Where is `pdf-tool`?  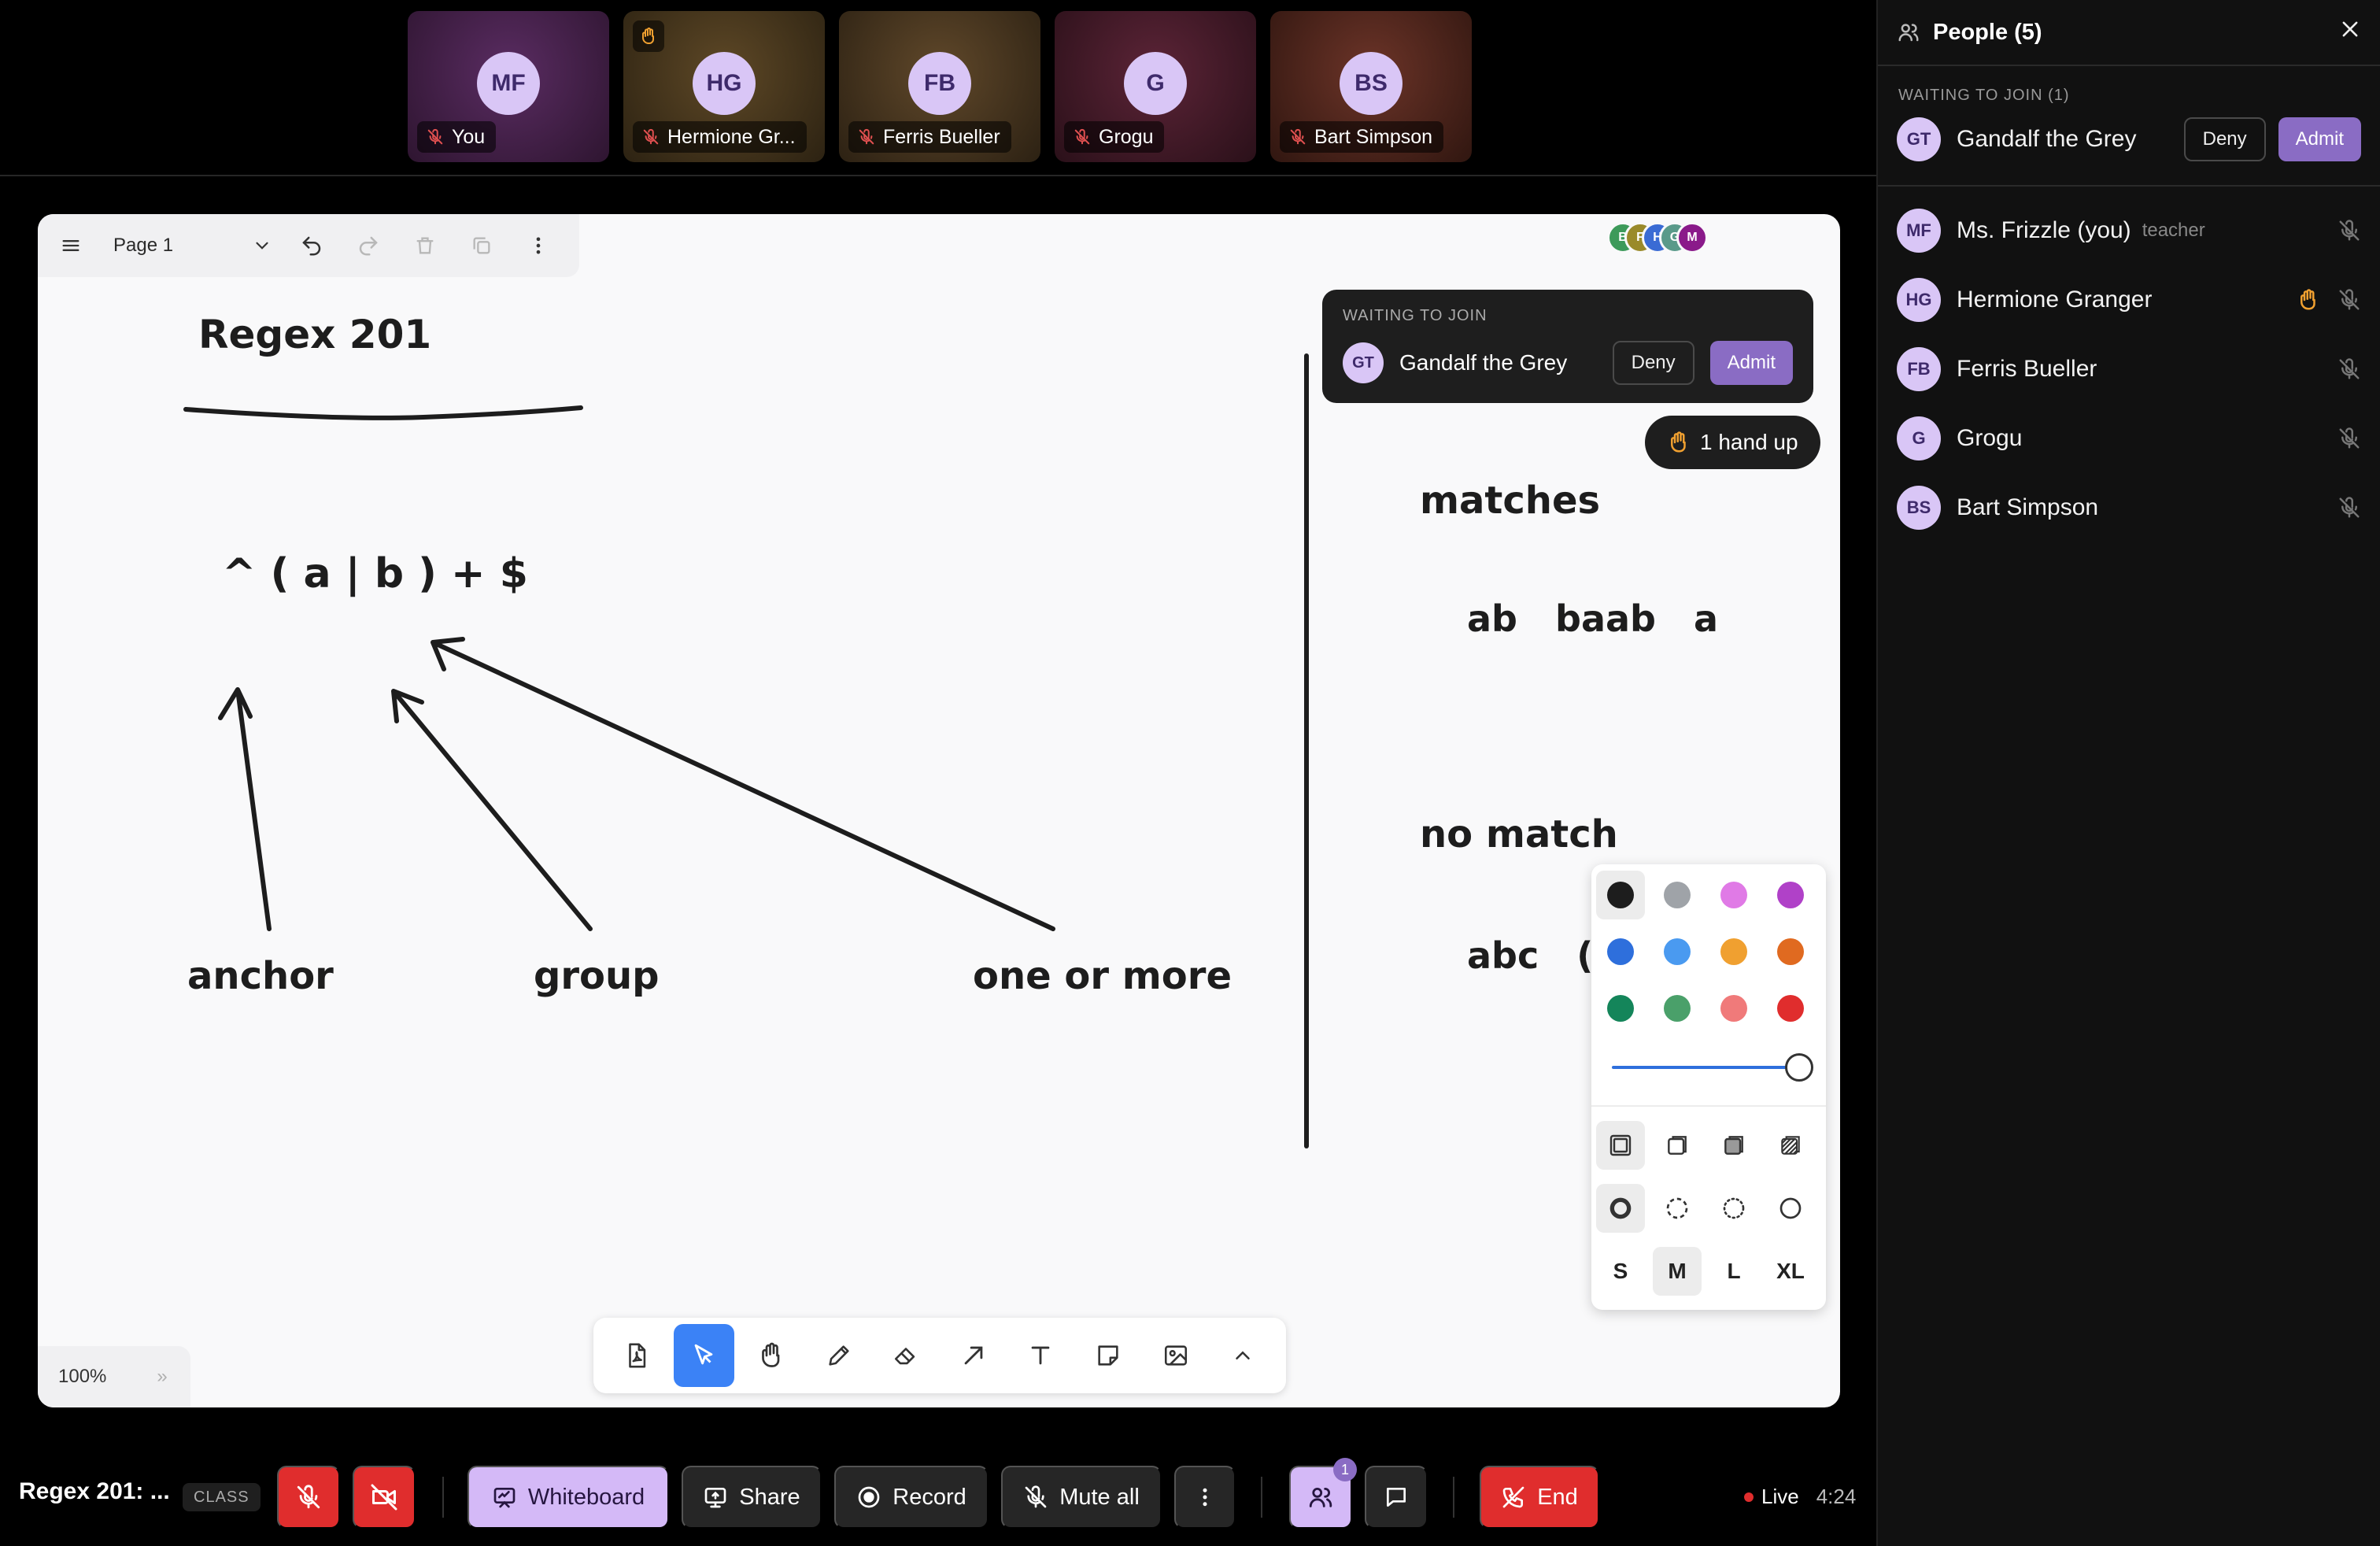
pdf-tool is located at coordinates (636, 1355).